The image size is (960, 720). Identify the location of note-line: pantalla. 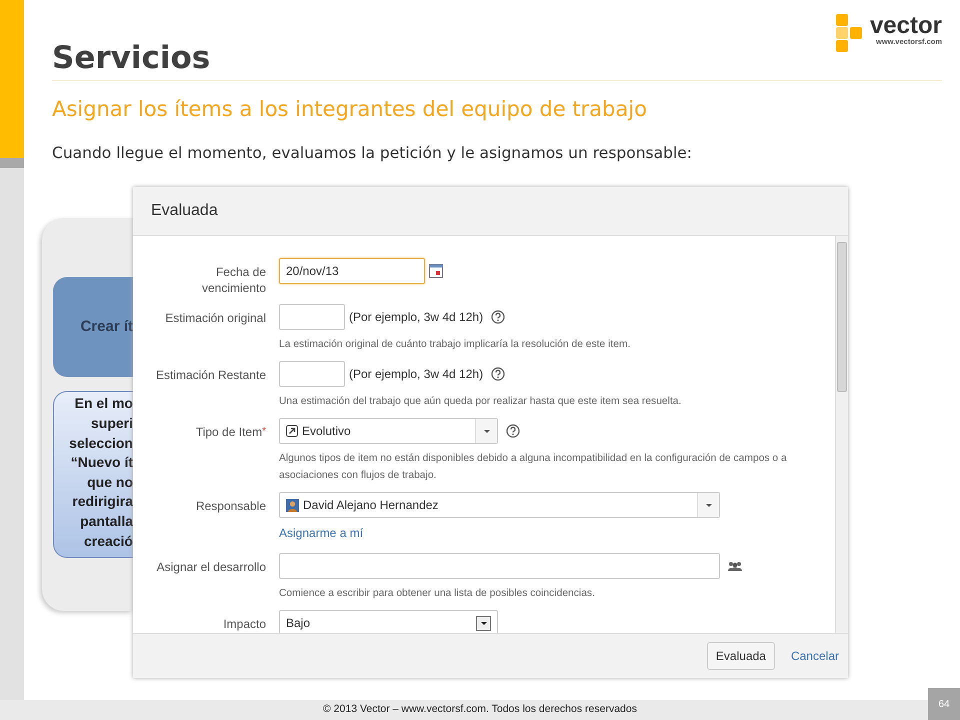
(106, 521).